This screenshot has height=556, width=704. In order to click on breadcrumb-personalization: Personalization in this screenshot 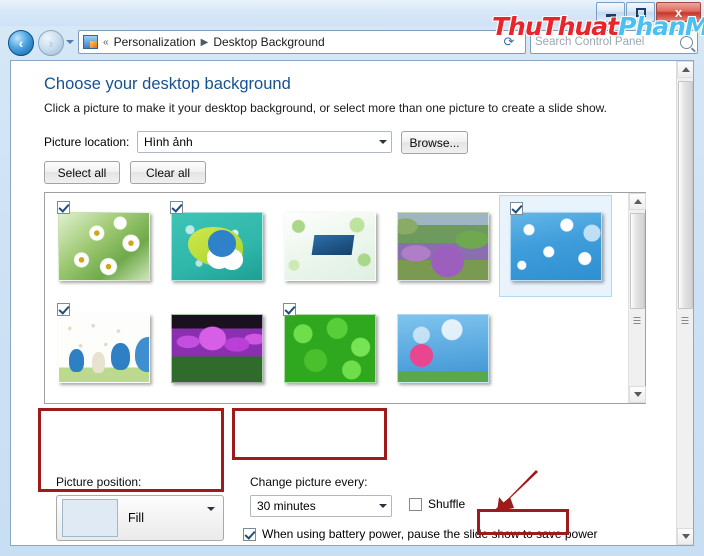, I will do `click(155, 42)`.